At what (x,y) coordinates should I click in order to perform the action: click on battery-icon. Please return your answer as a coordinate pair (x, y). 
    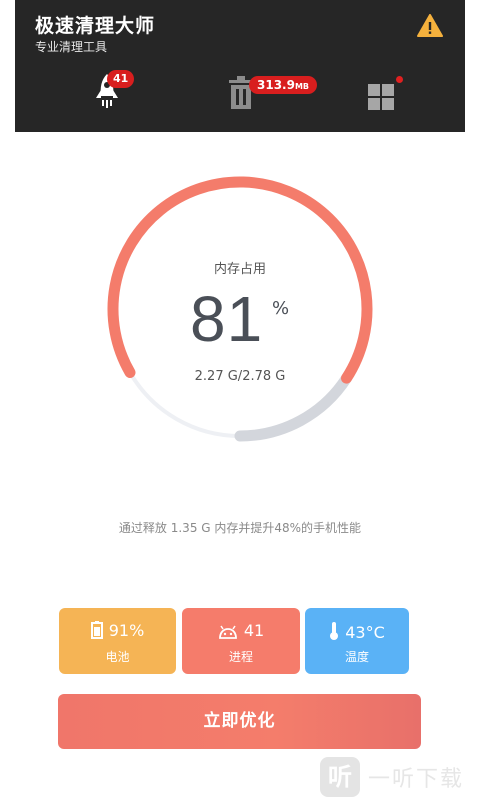
    Looking at the image, I should click on (96, 630).